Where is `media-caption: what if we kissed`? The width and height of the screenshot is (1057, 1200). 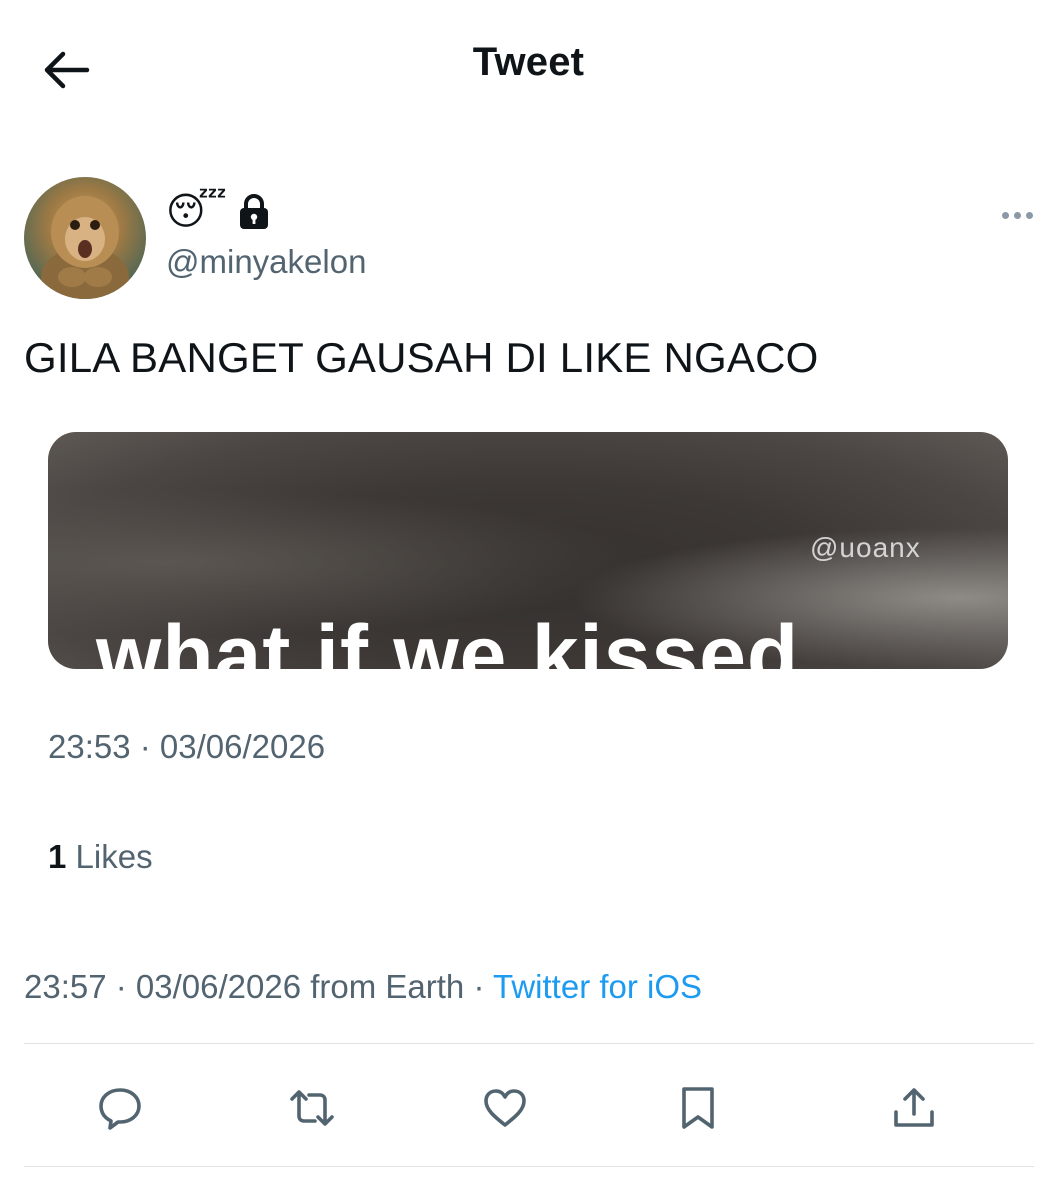 media-caption: what if we kissed is located at coordinates (448, 638).